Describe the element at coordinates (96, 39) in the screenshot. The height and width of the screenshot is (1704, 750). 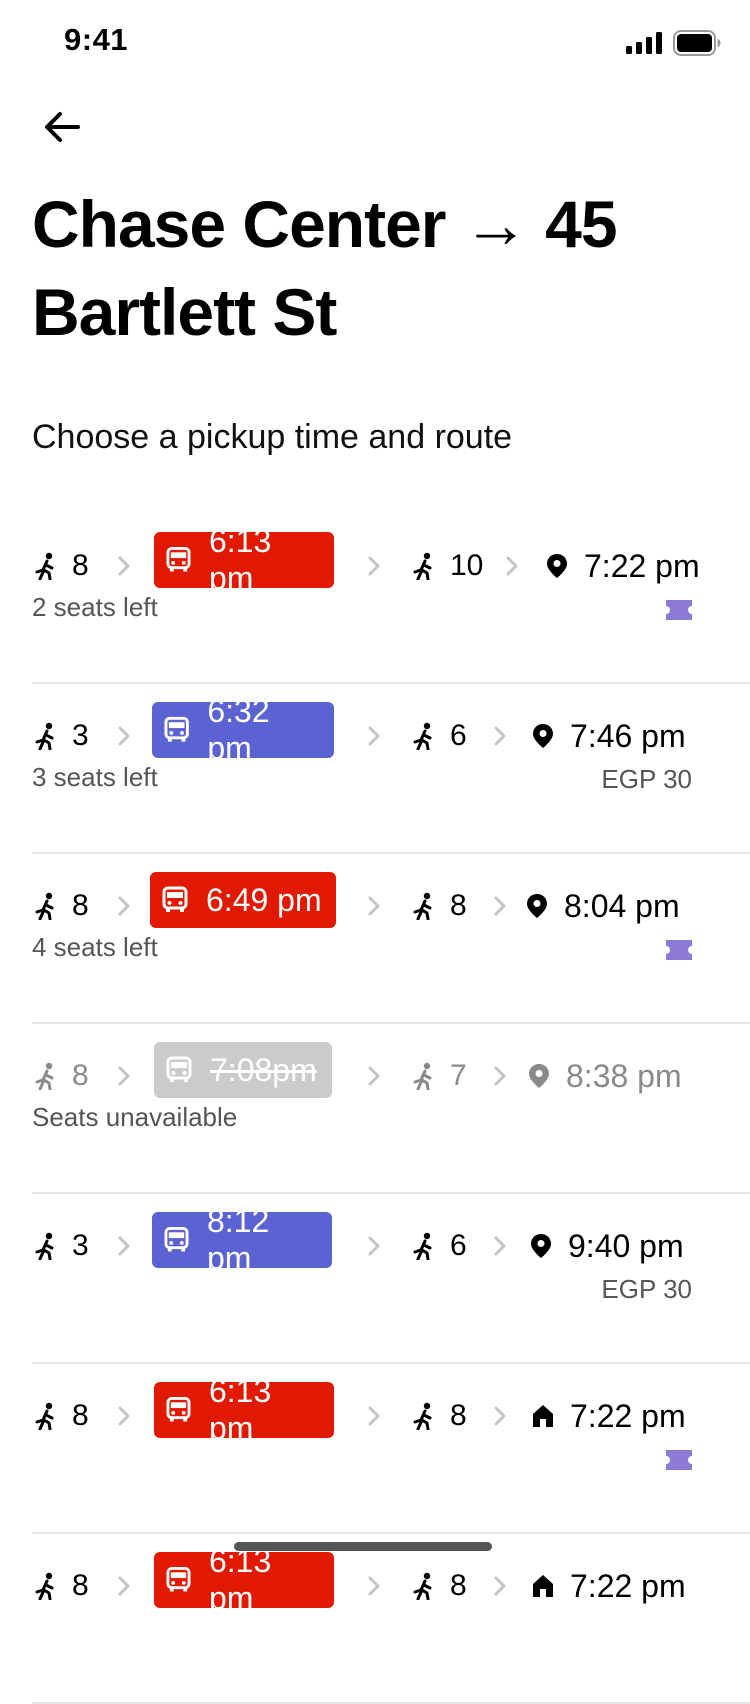
I see `status-time: 9:41` at that location.